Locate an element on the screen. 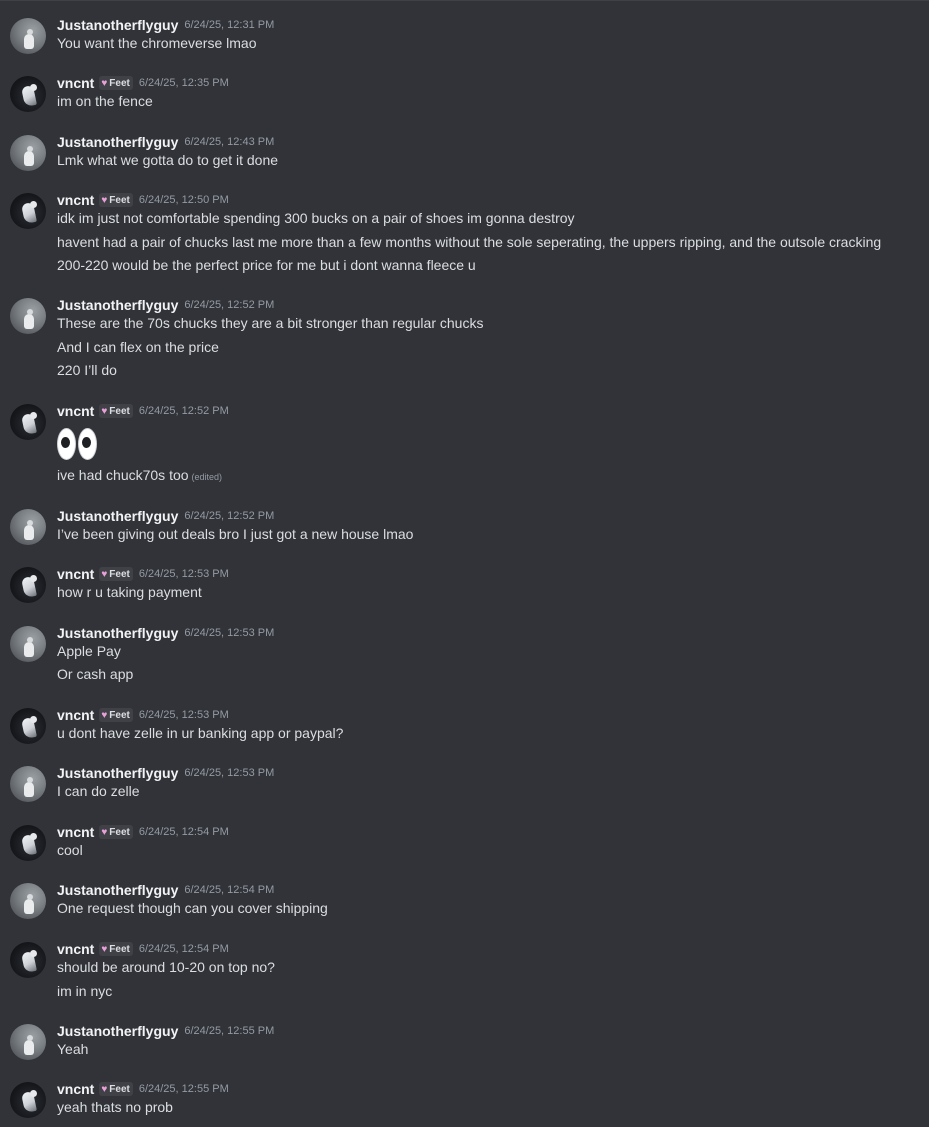  eye-icon is located at coordinates (66, 444).